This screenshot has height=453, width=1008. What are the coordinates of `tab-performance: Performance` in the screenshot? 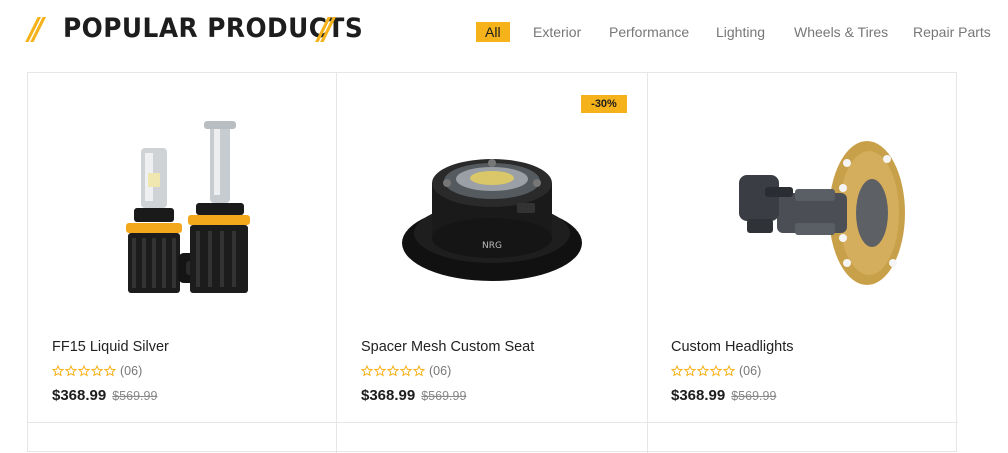 It's located at (649, 32).